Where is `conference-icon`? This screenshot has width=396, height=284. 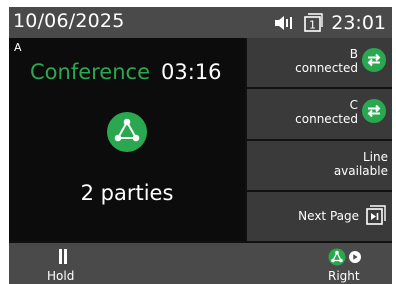 conference-icon is located at coordinates (127, 134).